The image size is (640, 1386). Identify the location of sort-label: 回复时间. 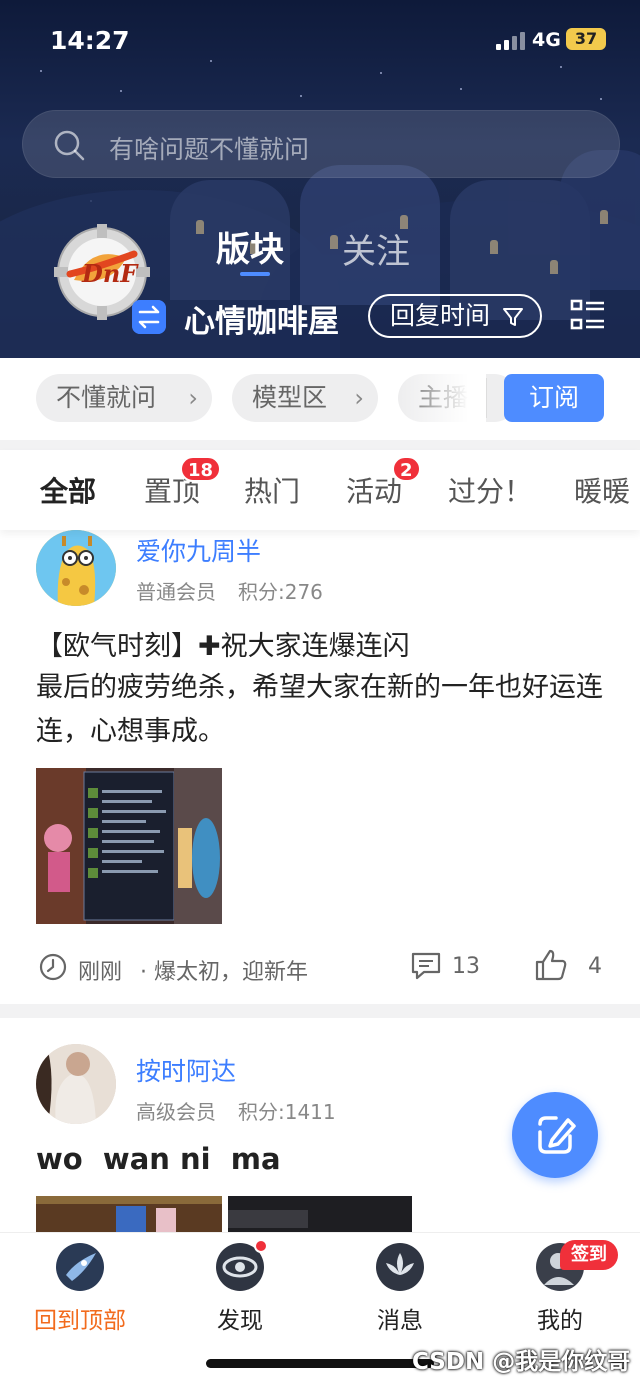
(440, 315).